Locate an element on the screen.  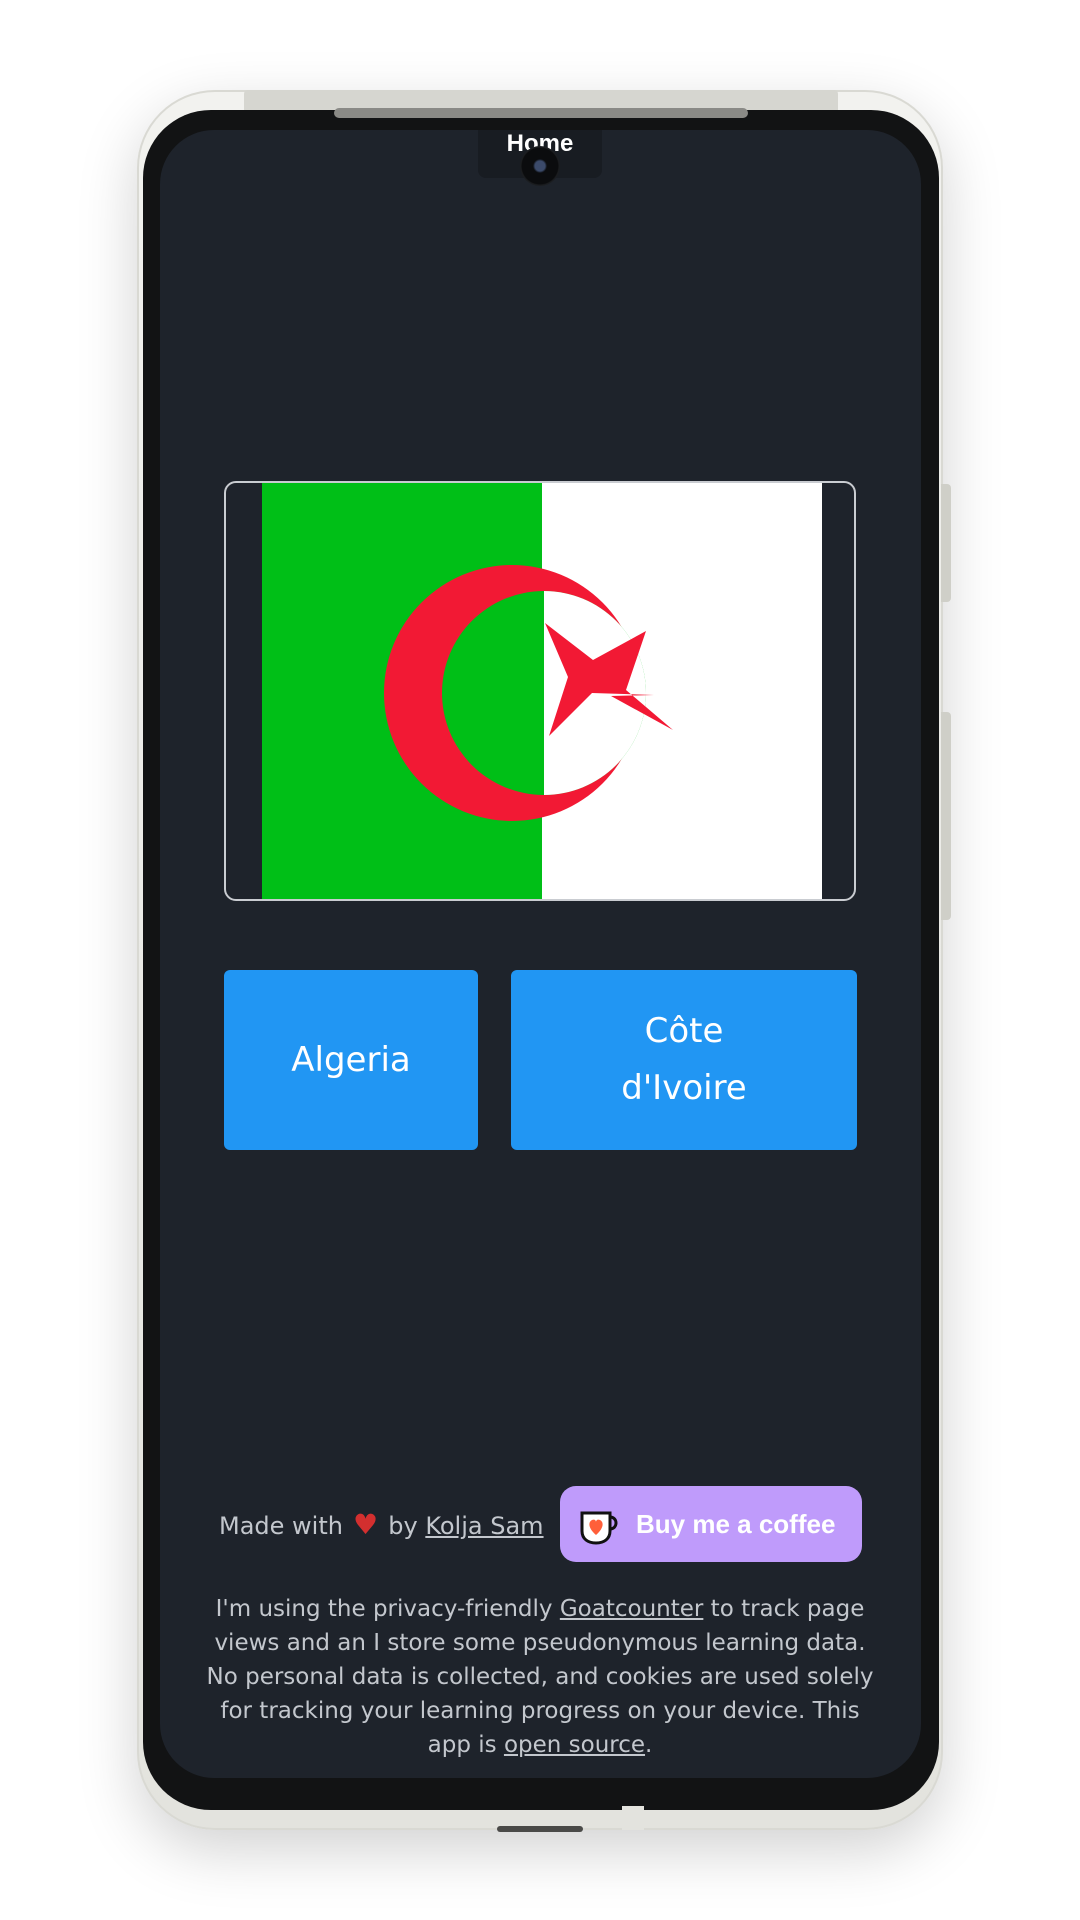
coffee-button-label: Buy me a coffee is located at coordinates (736, 1523).